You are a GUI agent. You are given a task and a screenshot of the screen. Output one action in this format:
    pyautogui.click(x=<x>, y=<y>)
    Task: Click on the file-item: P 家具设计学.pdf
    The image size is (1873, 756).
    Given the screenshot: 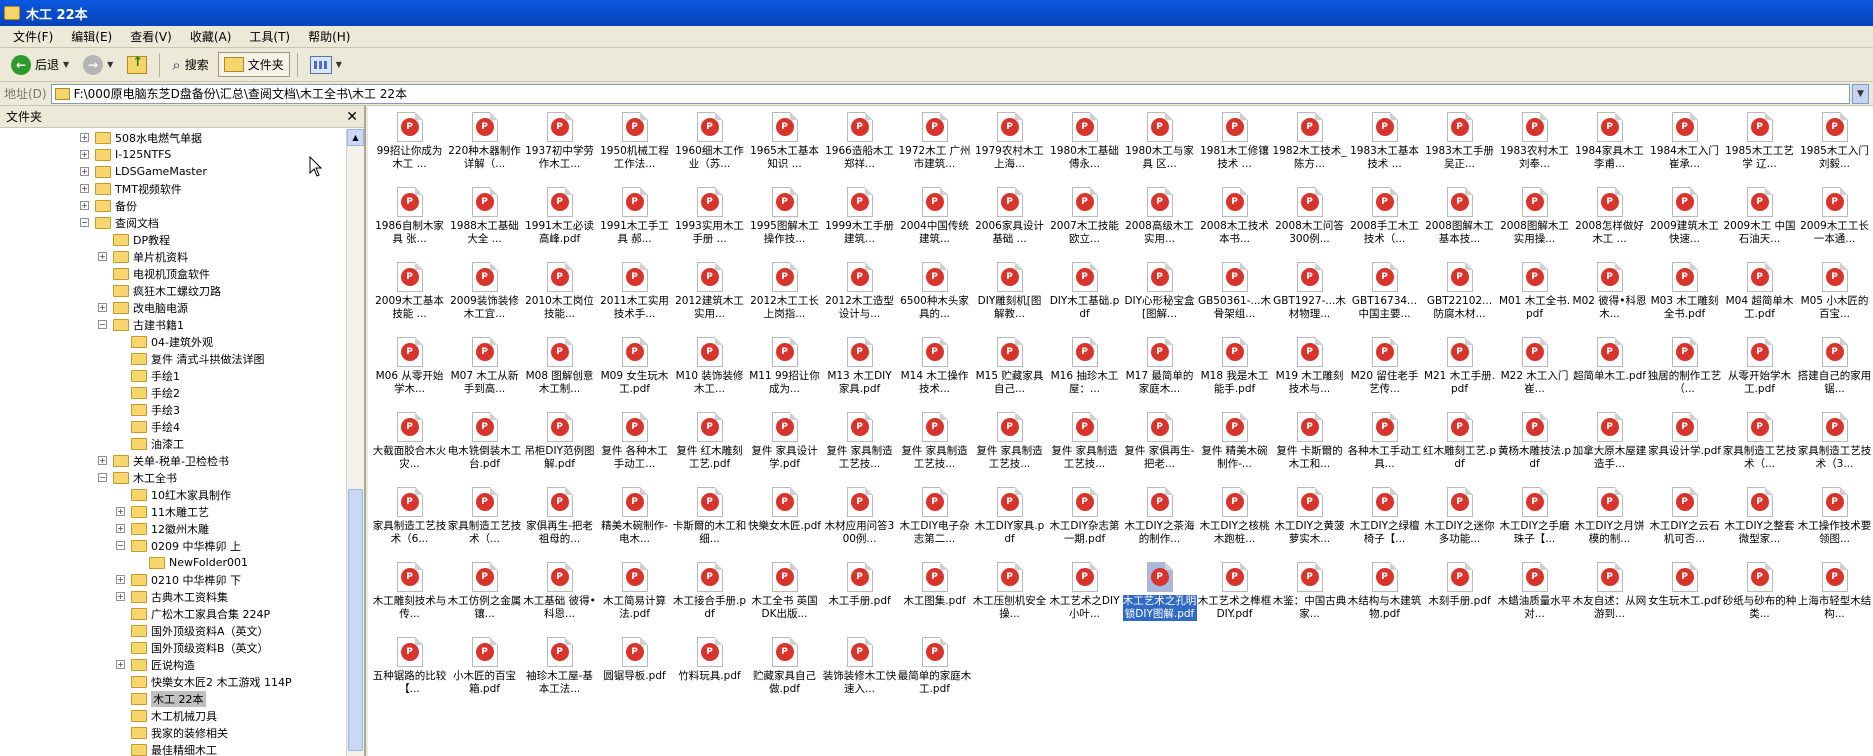 What is the action you would take?
    pyautogui.click(x=1684, y=447)
    